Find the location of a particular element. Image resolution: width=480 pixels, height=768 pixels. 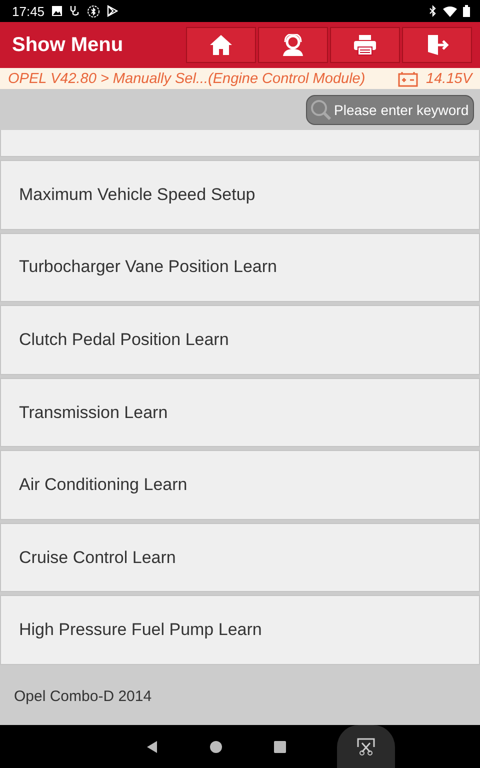

search-field: Please enter keyword is located at coordinates (390, 109).